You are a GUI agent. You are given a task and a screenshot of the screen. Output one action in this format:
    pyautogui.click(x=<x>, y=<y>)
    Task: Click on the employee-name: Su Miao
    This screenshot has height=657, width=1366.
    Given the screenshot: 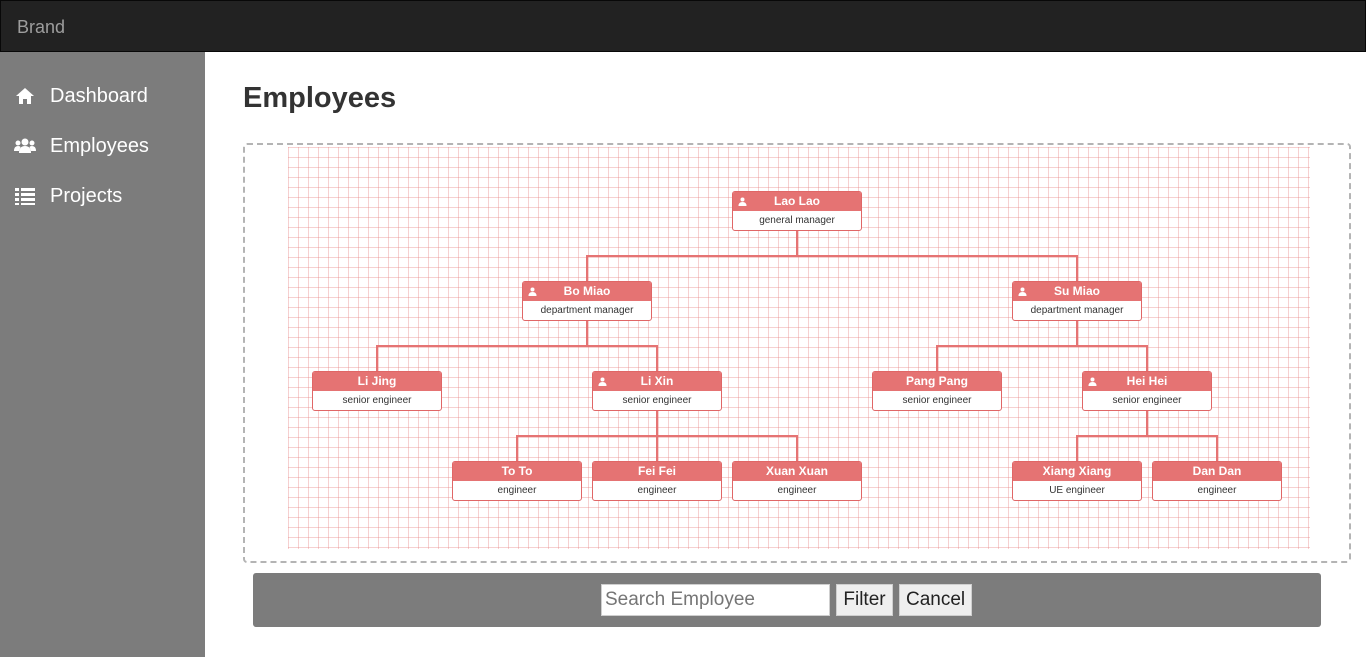 What is the action you would take?
    pyautogui.click(x=1077, y=291)
    